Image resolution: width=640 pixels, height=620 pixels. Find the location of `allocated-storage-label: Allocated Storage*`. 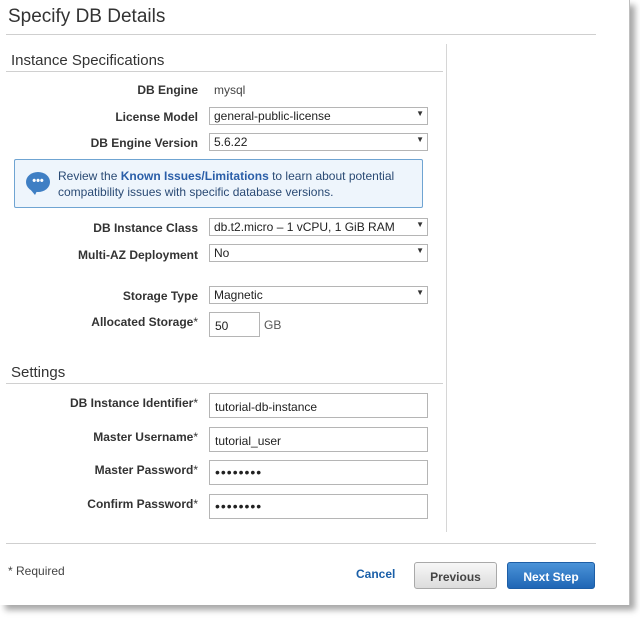

allocated-storage-label: Allocated Storage* is located at coordinates (144, 322).